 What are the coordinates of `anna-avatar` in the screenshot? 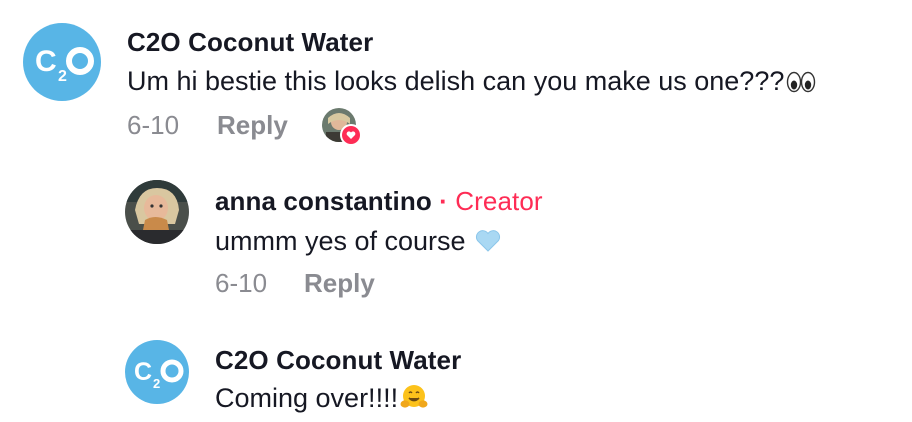 It's located at (157, 212).